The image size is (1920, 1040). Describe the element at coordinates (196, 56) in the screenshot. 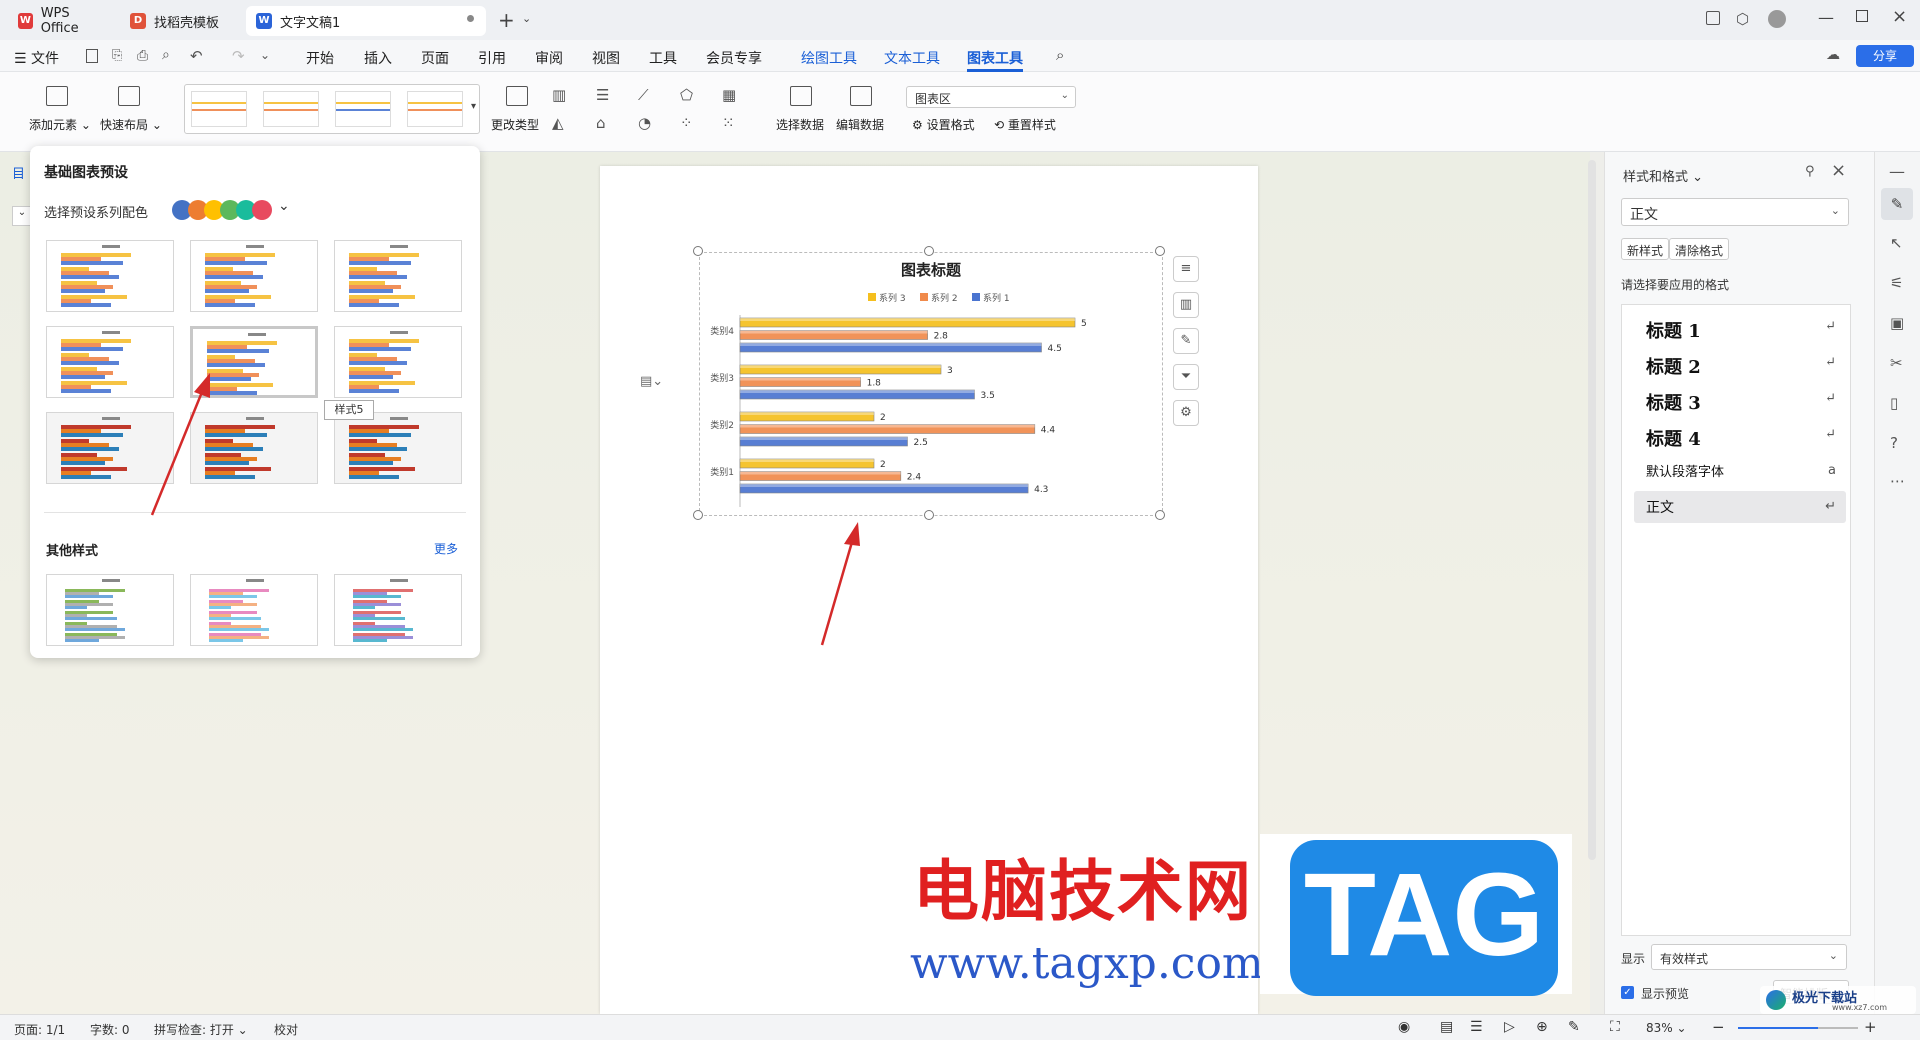

I see `undo-icon: ↶` at that location.